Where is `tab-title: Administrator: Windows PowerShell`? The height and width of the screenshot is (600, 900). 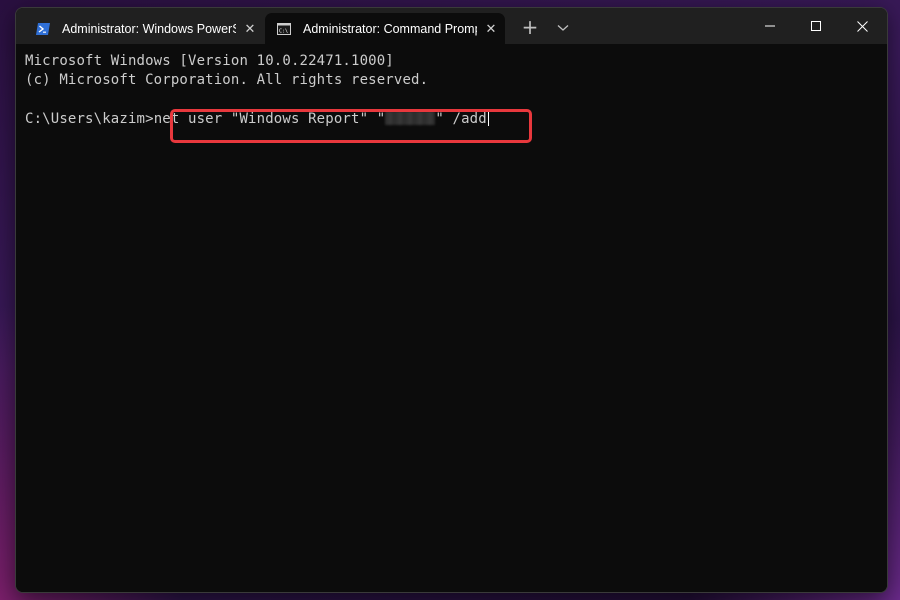 tab-title: Administrator: Windows PowerShell is located at coordinates (149, 28).